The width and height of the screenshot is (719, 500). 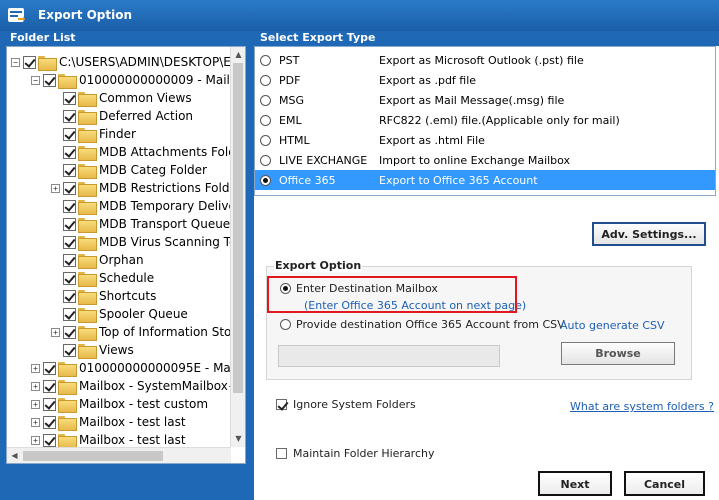 What do you see at coordinates (664, 483) in the screenshot?
I see `cancel-button: Cancel` at bounding box center [664, 483].